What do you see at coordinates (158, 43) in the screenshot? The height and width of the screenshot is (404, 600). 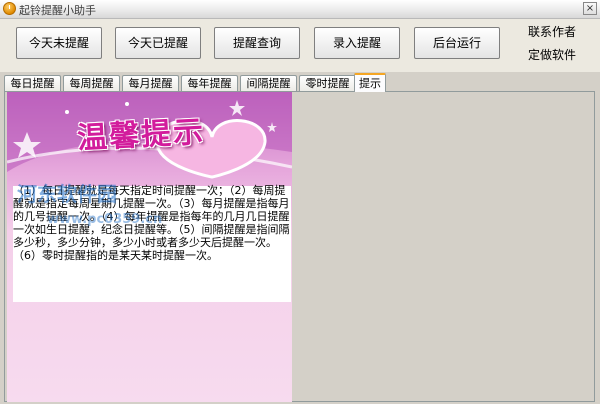 I see `today-reminded-button: 今天已提醒` at bounding box center [158, 43].